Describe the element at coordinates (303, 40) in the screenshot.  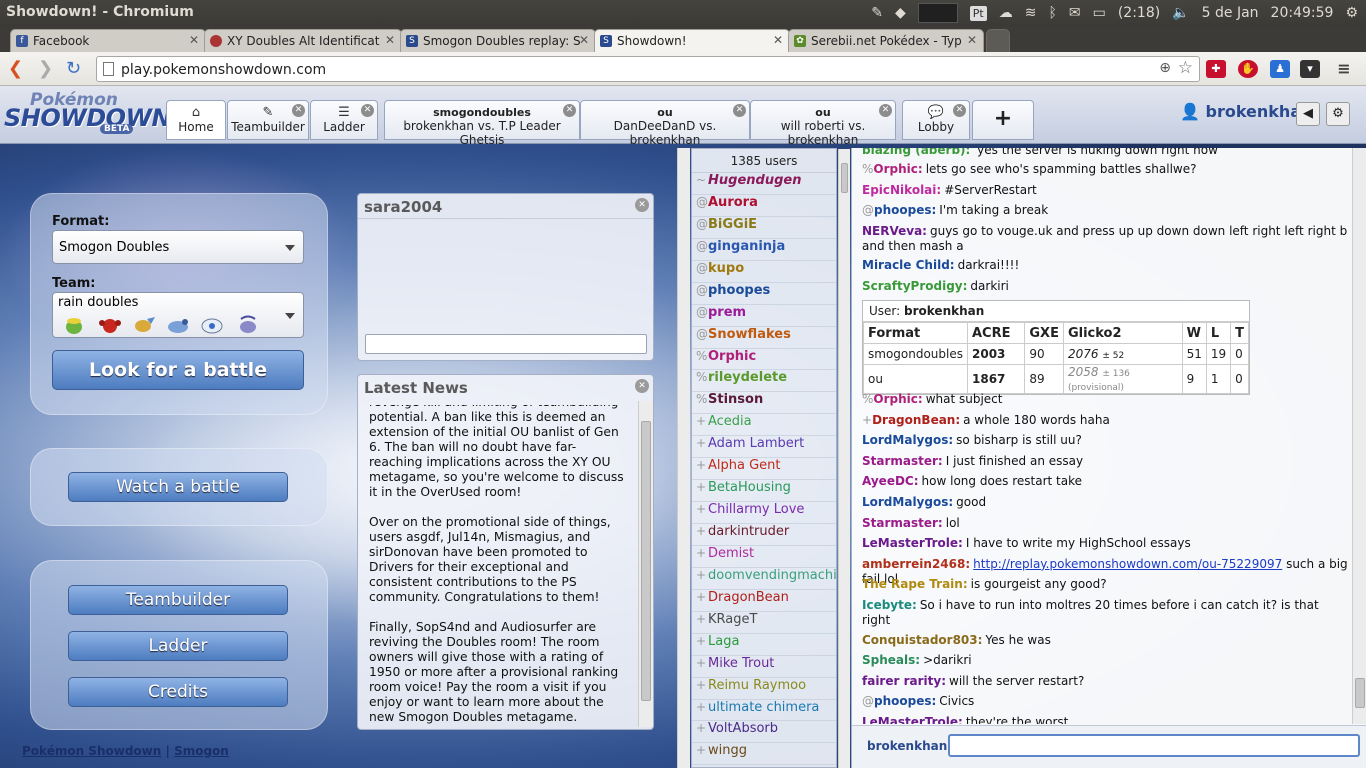
I see `browser-tab: XY Doubles Alt Identificat ✕` at that location.